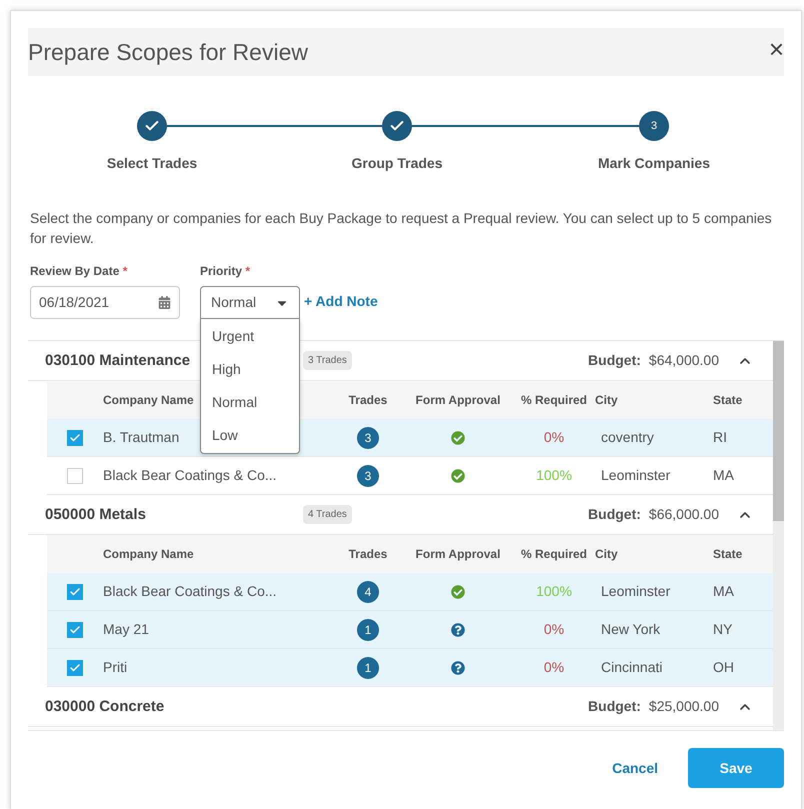  What do you see at coordinates (683, 360) in the screenshot?
I see `budget-value: $64,000.00` at bounding box center [683, 360].